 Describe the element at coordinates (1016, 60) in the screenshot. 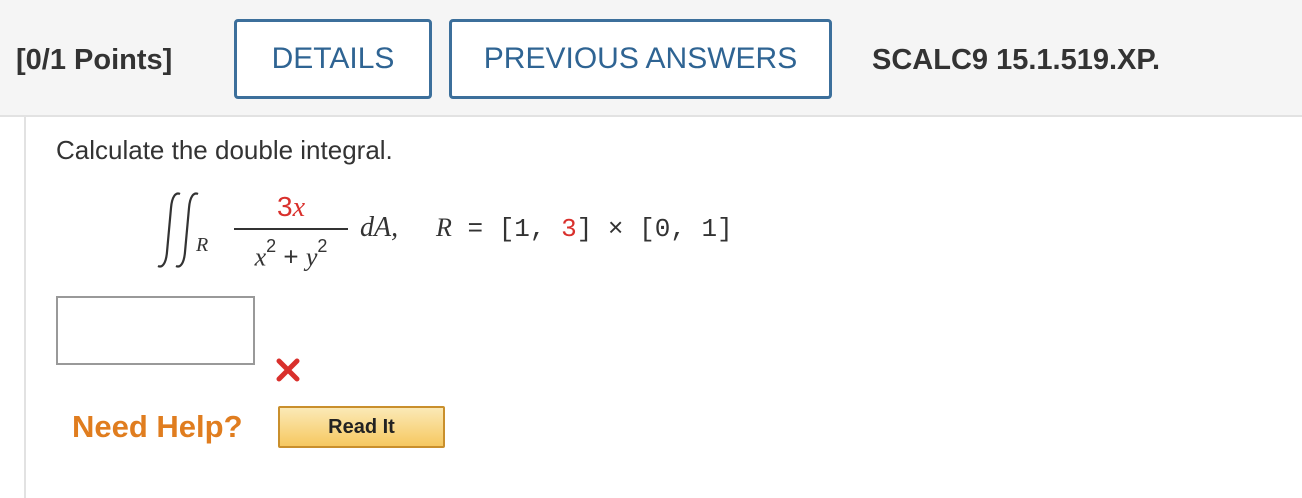

I see `problem-code: SCALC9 15.1.519.XP.` at that location.